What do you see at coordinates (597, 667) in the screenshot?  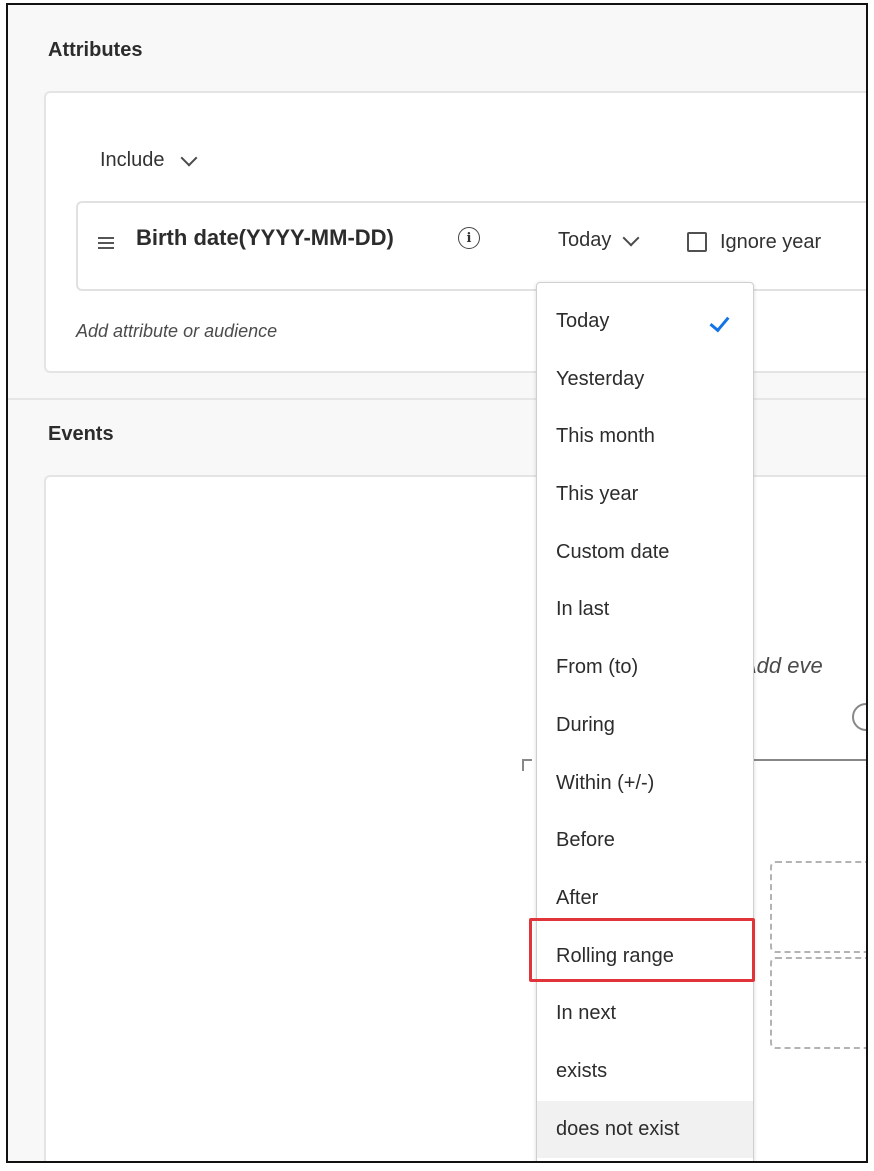 I see `menu-item-label: From (to)` at bounding box center [597, 667].